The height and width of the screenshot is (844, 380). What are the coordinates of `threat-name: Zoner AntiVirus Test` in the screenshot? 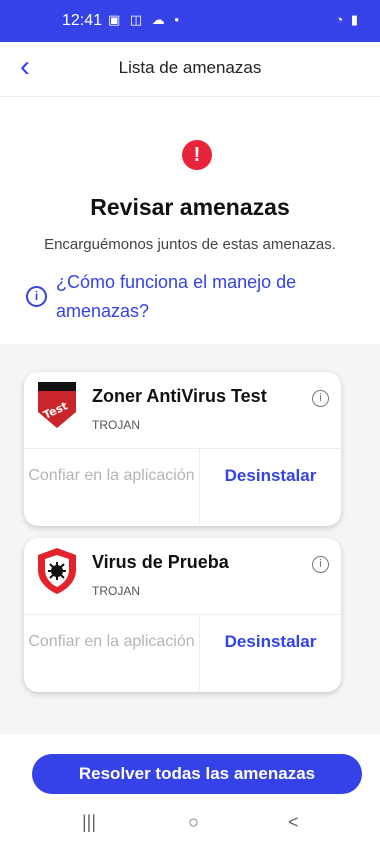 It's located at (179, 396).